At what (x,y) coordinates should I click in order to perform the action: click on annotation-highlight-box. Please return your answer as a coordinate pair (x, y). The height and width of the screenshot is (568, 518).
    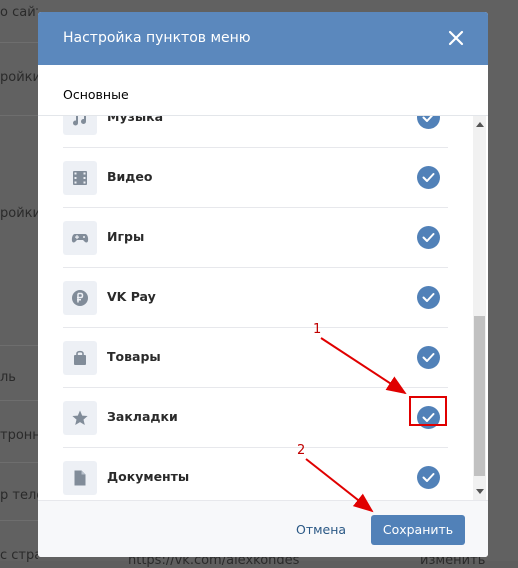
    Looking at the image, I should click on (428, 411).